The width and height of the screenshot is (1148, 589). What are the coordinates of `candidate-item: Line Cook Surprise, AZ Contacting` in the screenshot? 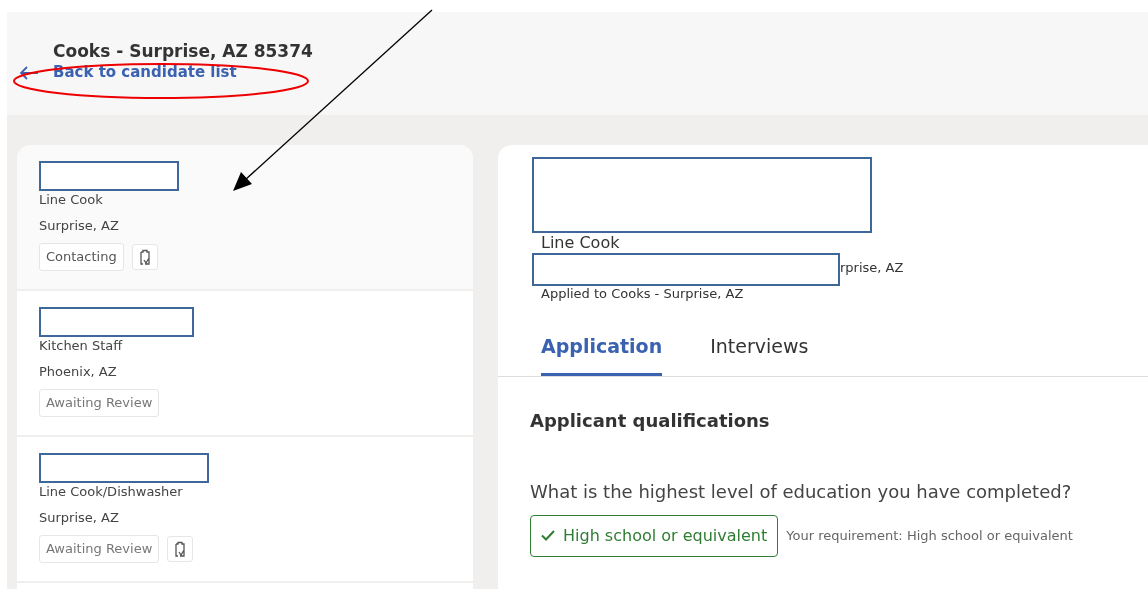 It's located at (245, 218).